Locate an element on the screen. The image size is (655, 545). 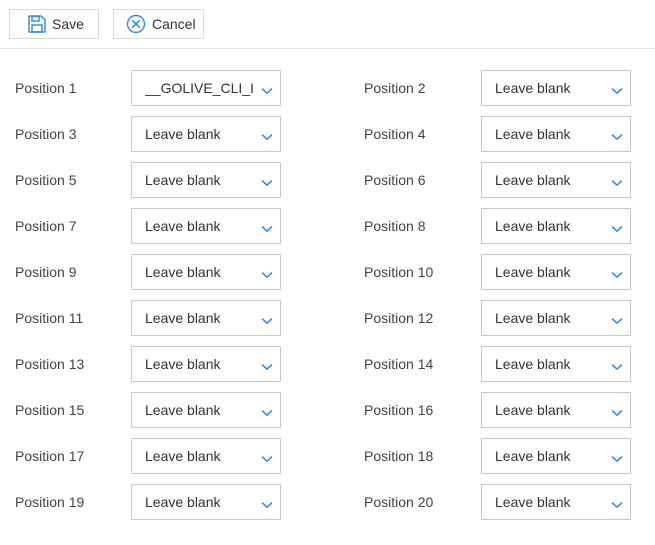
position-18-select: Leave blank is located at coordinates (556, 456).